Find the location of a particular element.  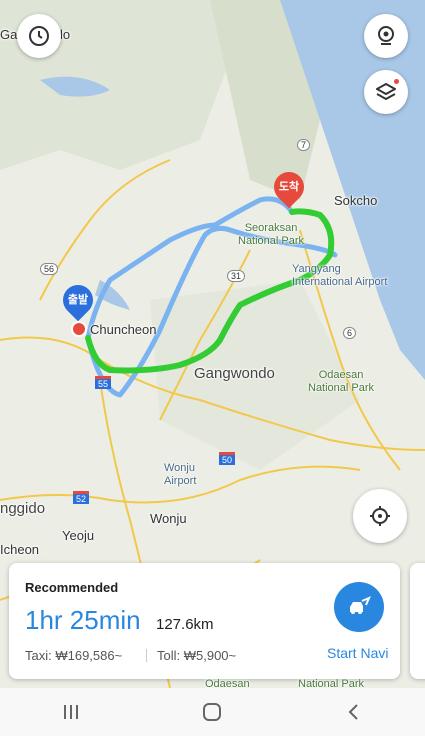

toll-fee: Toll: ₩5,900~ is located at coordinates (197, 655).